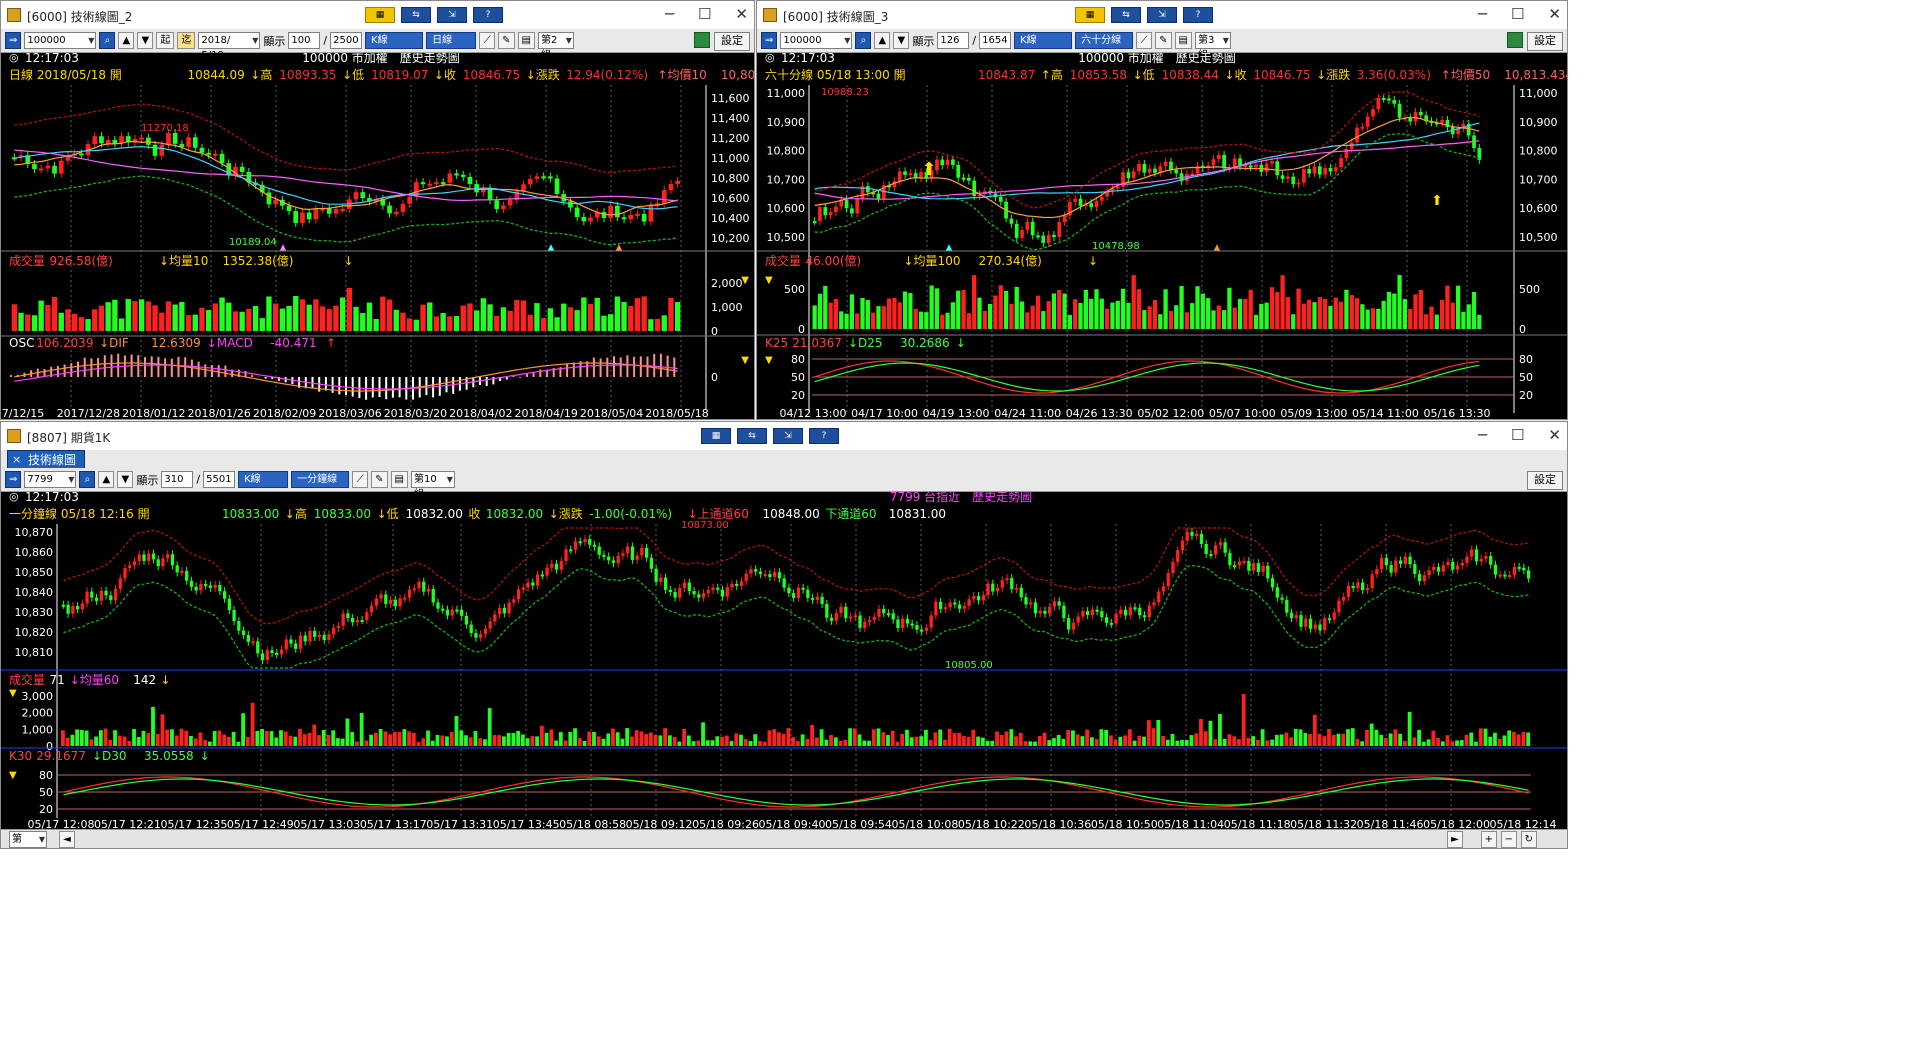 The height and width of the screenshot is (1040, 1916). What do you see at coordinates (67, 839) in the screenshot?
I see `scroll-left-icon: ◄` at bounding box center [67, 839].